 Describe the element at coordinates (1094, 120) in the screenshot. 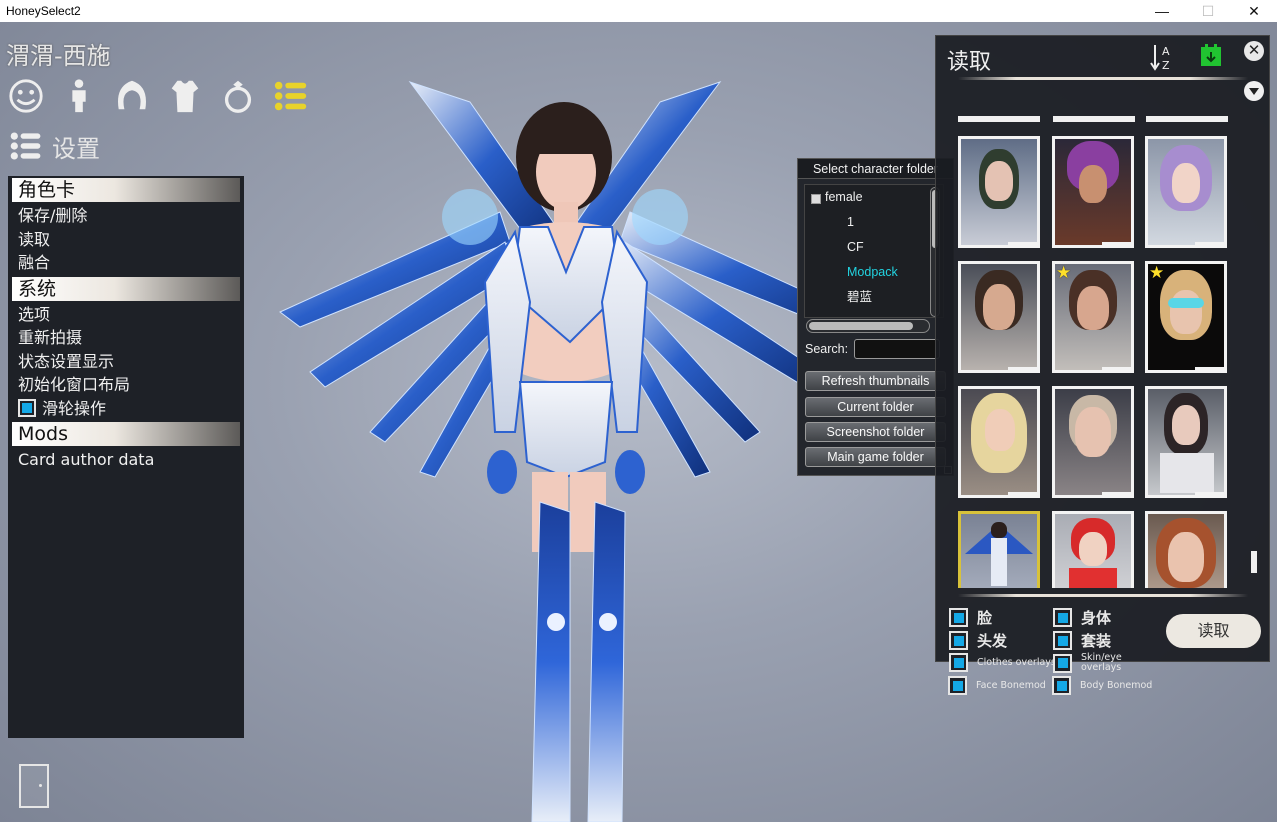

I see `thumbnail-top-strip` at that location.